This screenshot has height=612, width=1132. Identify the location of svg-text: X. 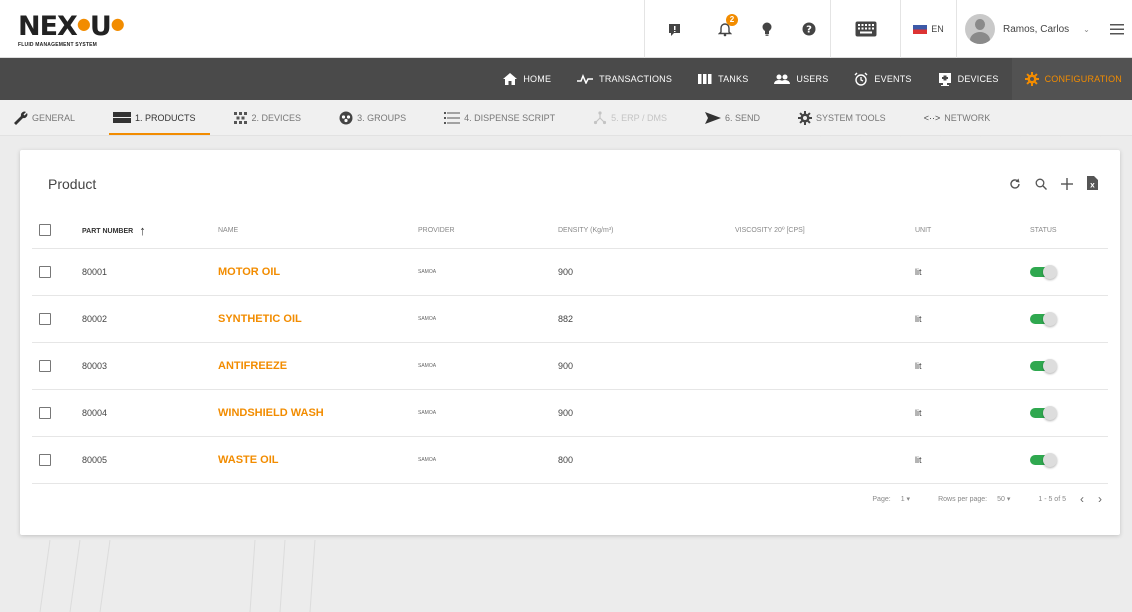
(1092, 186).